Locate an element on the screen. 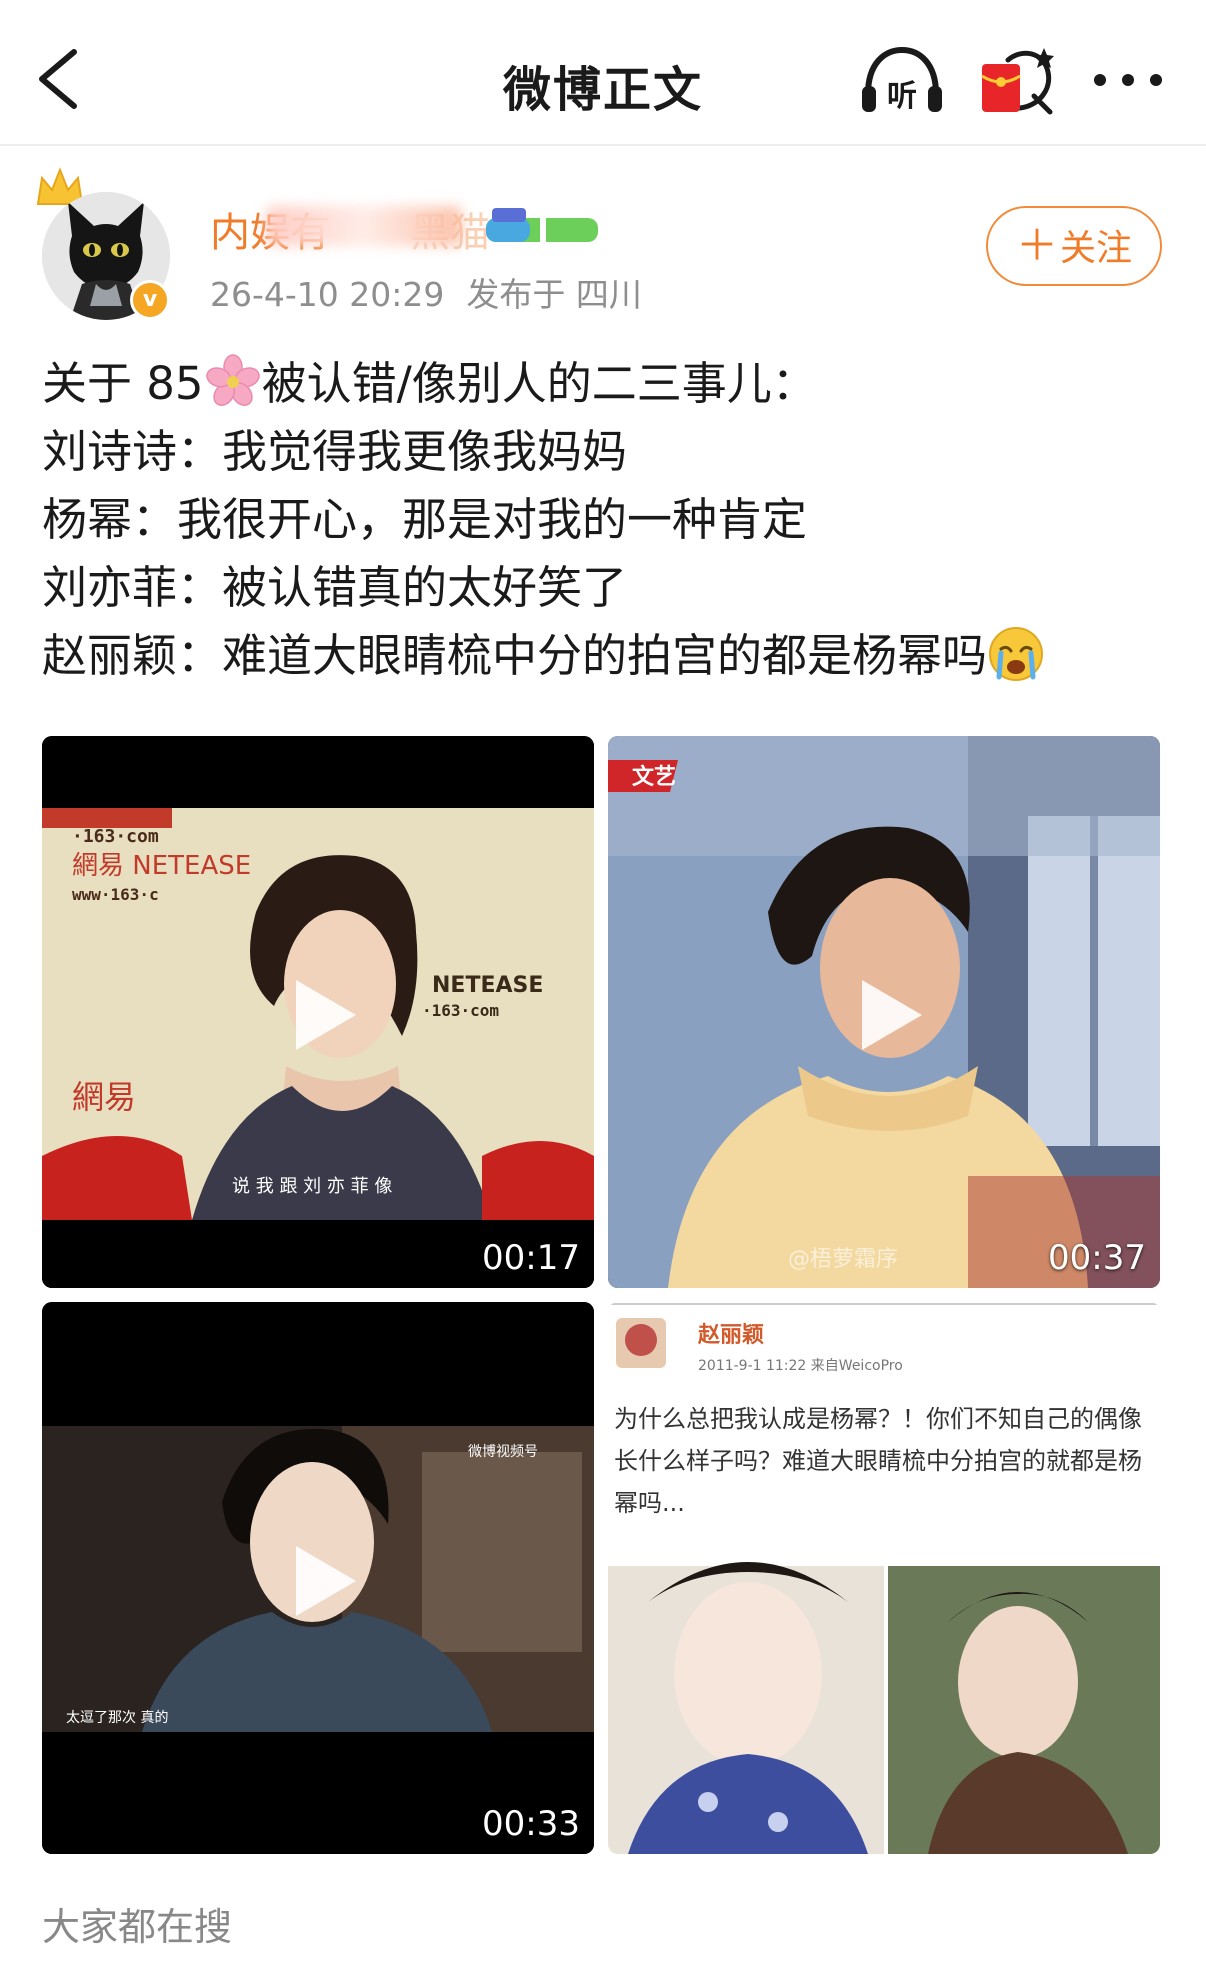 The width and height of the screenshot is (1206, 1979). logo-text: www·163·c is located at coordinates (115, 894).